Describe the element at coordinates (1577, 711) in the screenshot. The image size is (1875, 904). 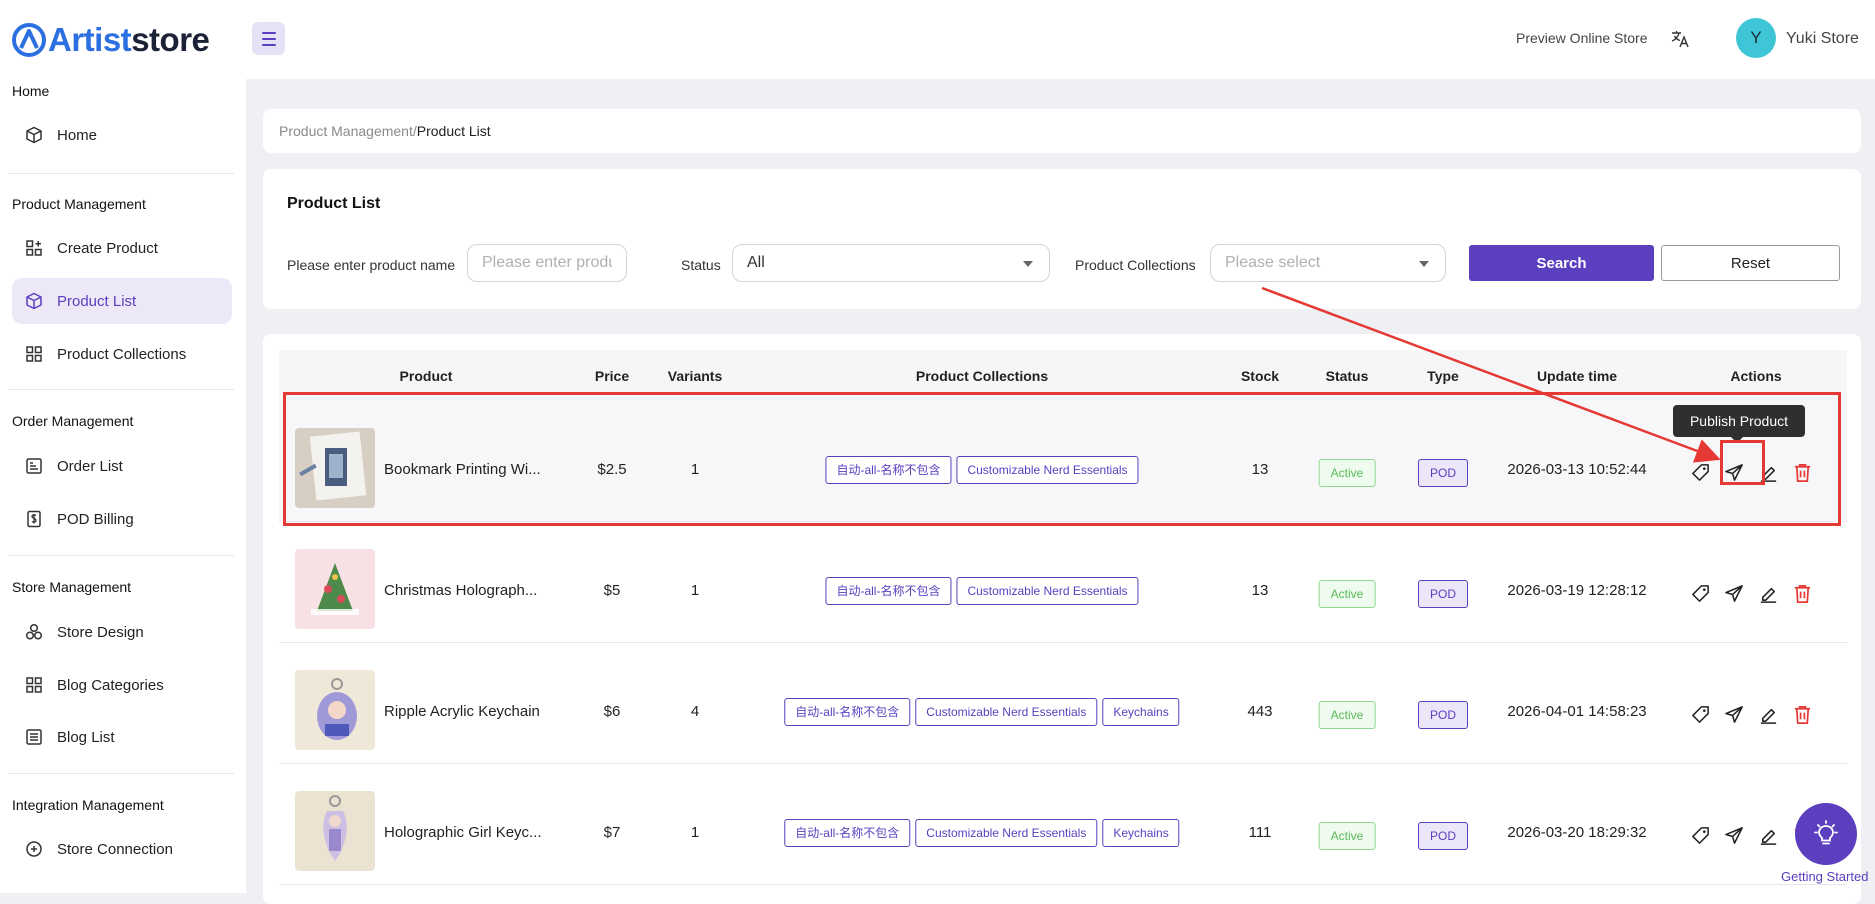
I see `update-time: 2026-04-01 14:58:23` at that location.